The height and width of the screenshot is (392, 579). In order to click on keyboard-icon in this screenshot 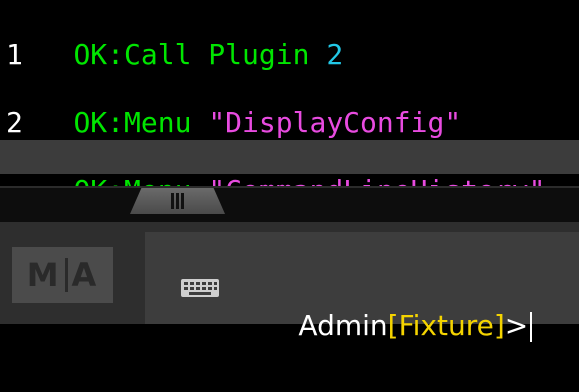, I will do `click(200, 288)`.